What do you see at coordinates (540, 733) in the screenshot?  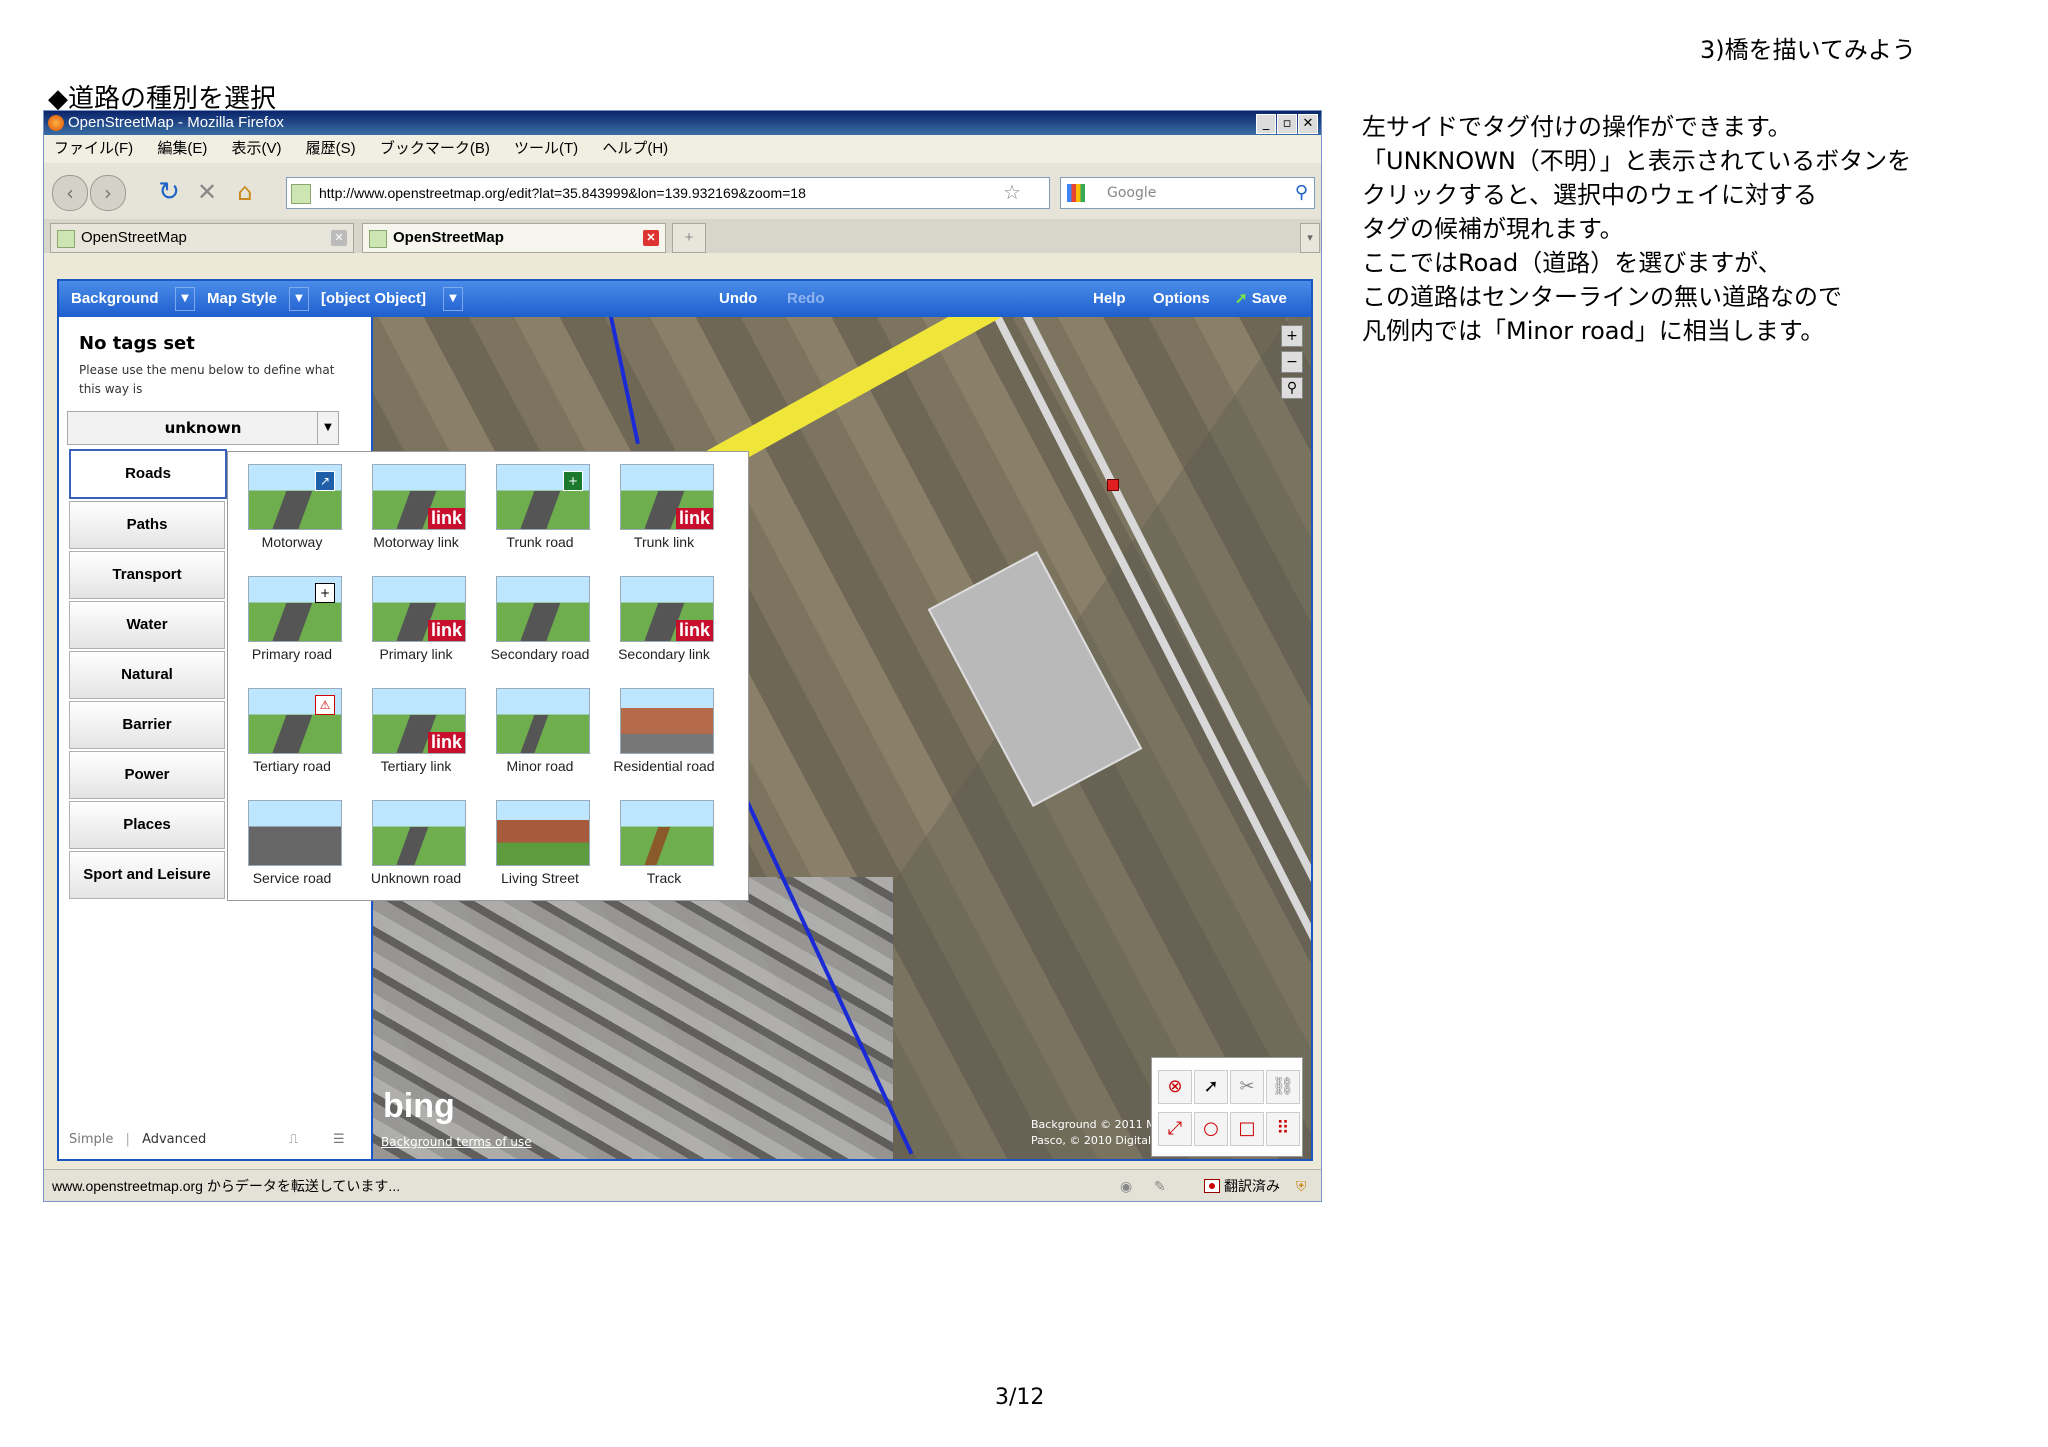 I see `road-type-minor-road: Minor road` at bounding box center [540, 733].